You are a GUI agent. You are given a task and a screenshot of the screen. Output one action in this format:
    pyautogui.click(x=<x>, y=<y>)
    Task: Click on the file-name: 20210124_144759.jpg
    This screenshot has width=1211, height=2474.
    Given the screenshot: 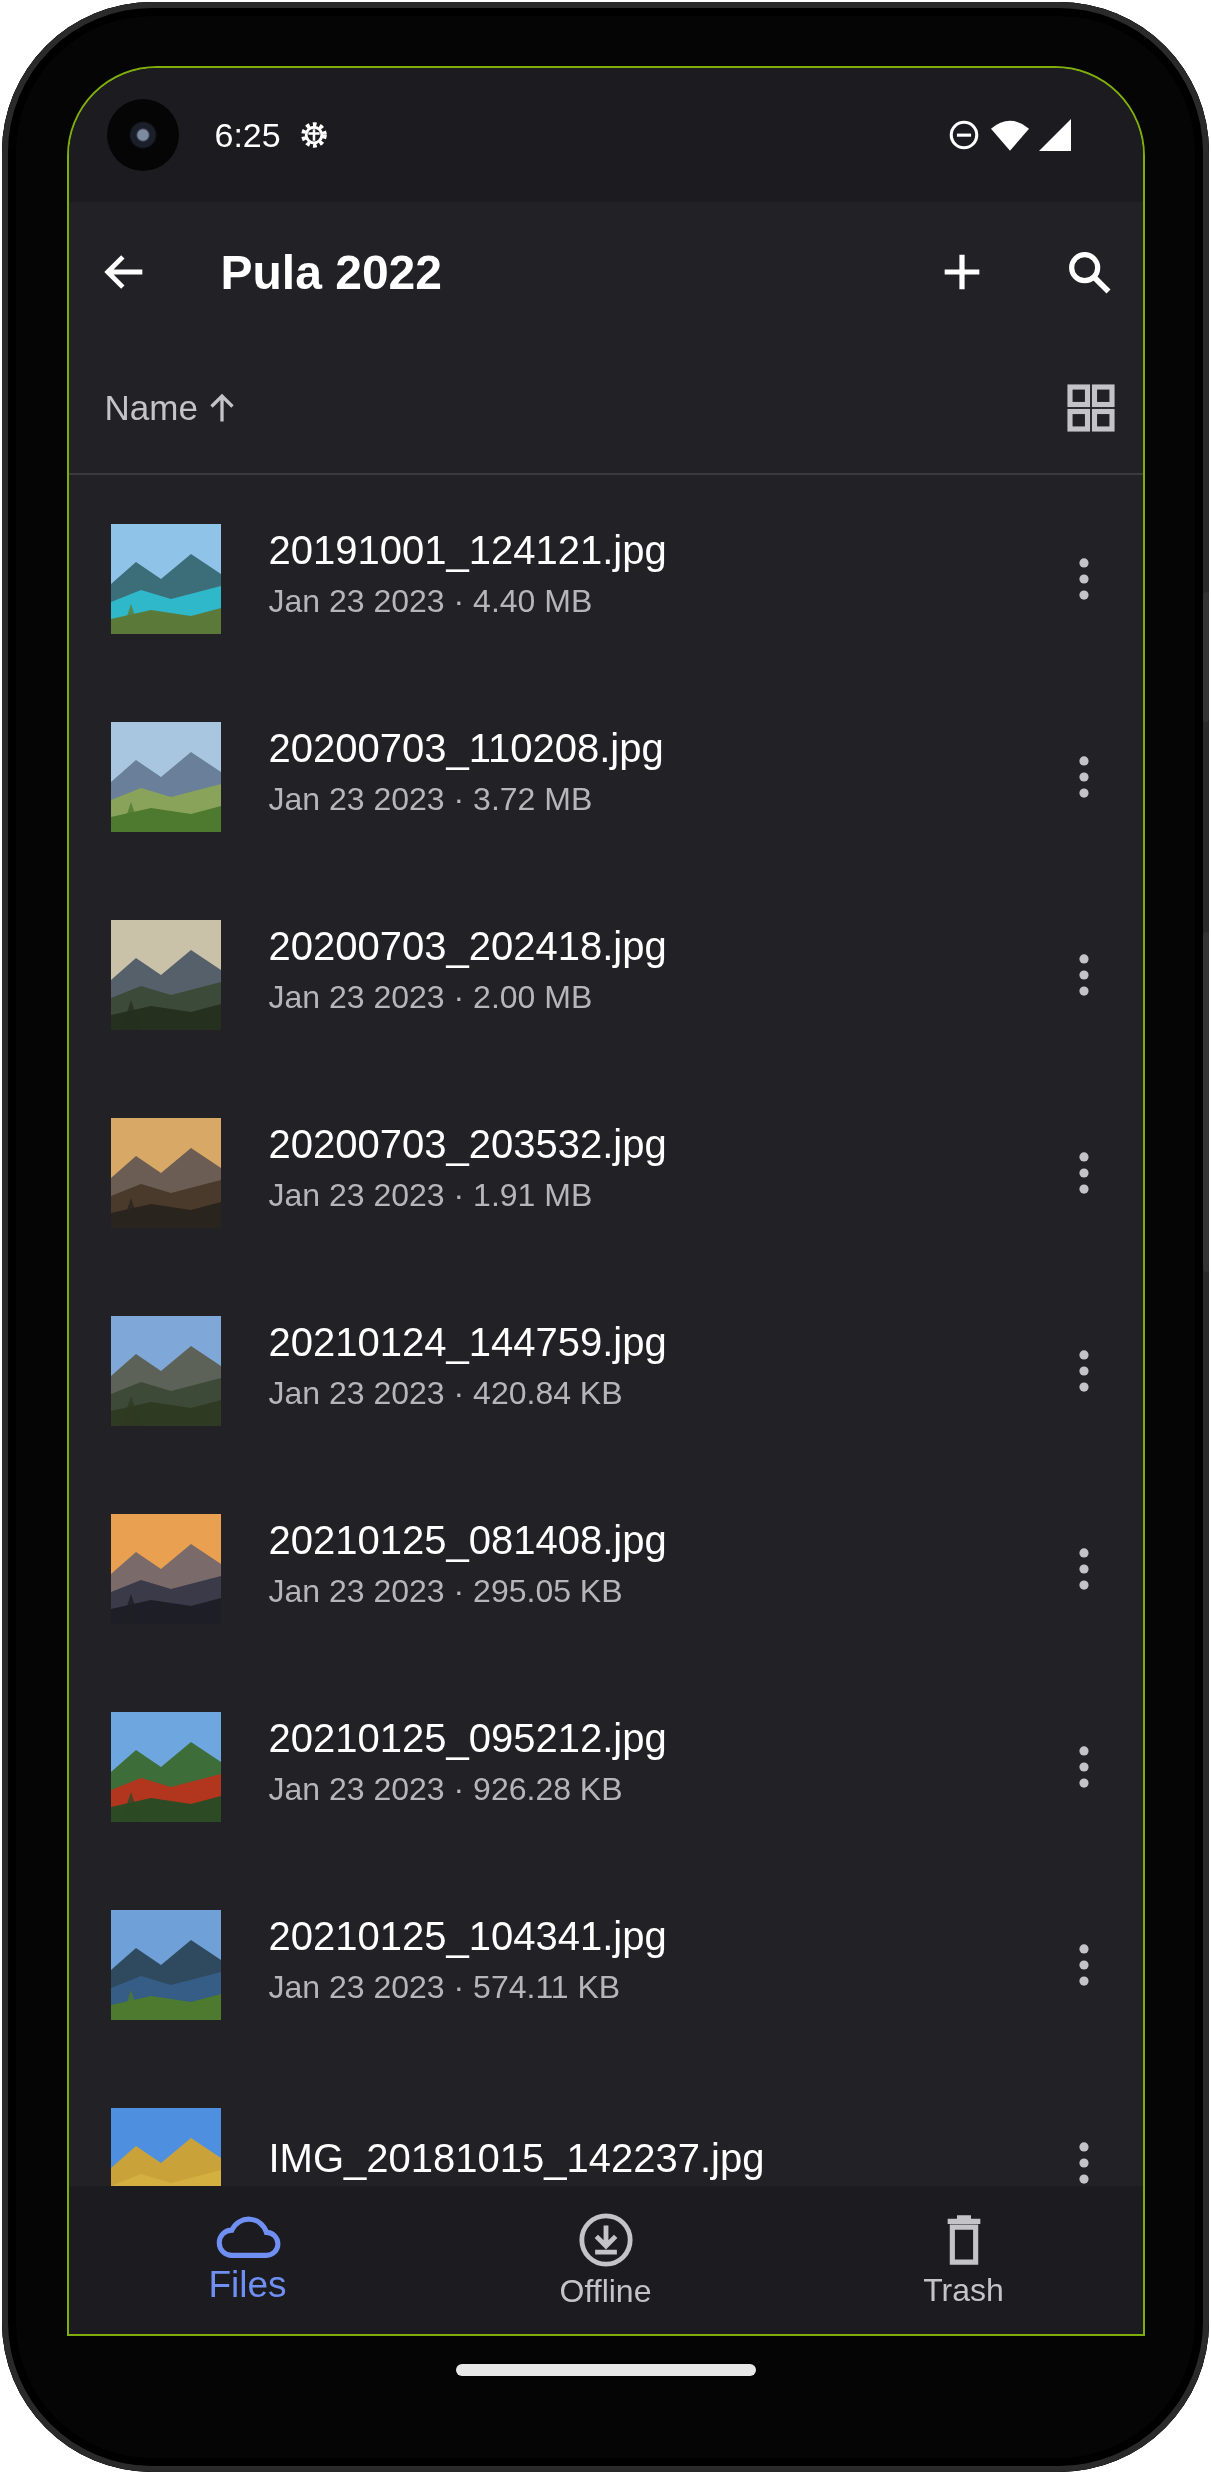 What is the action you would take?
    pyautogui.click(x=468, y=1342)
    